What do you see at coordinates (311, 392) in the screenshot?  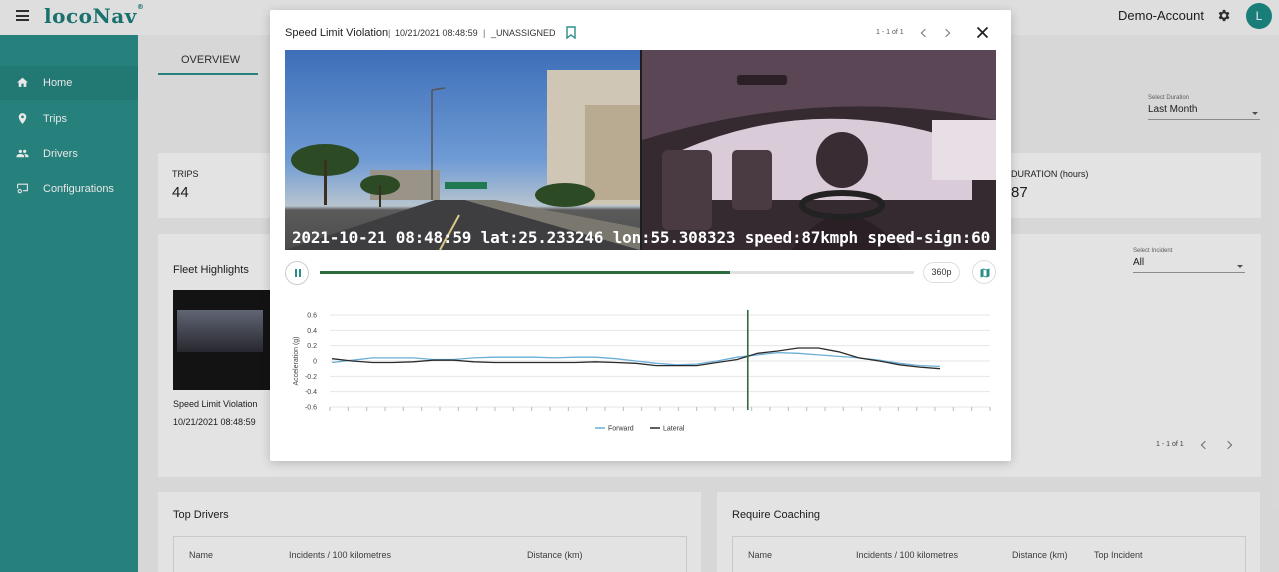 I see `y-tick-label: -0.4` at bounding box center [311, 392].